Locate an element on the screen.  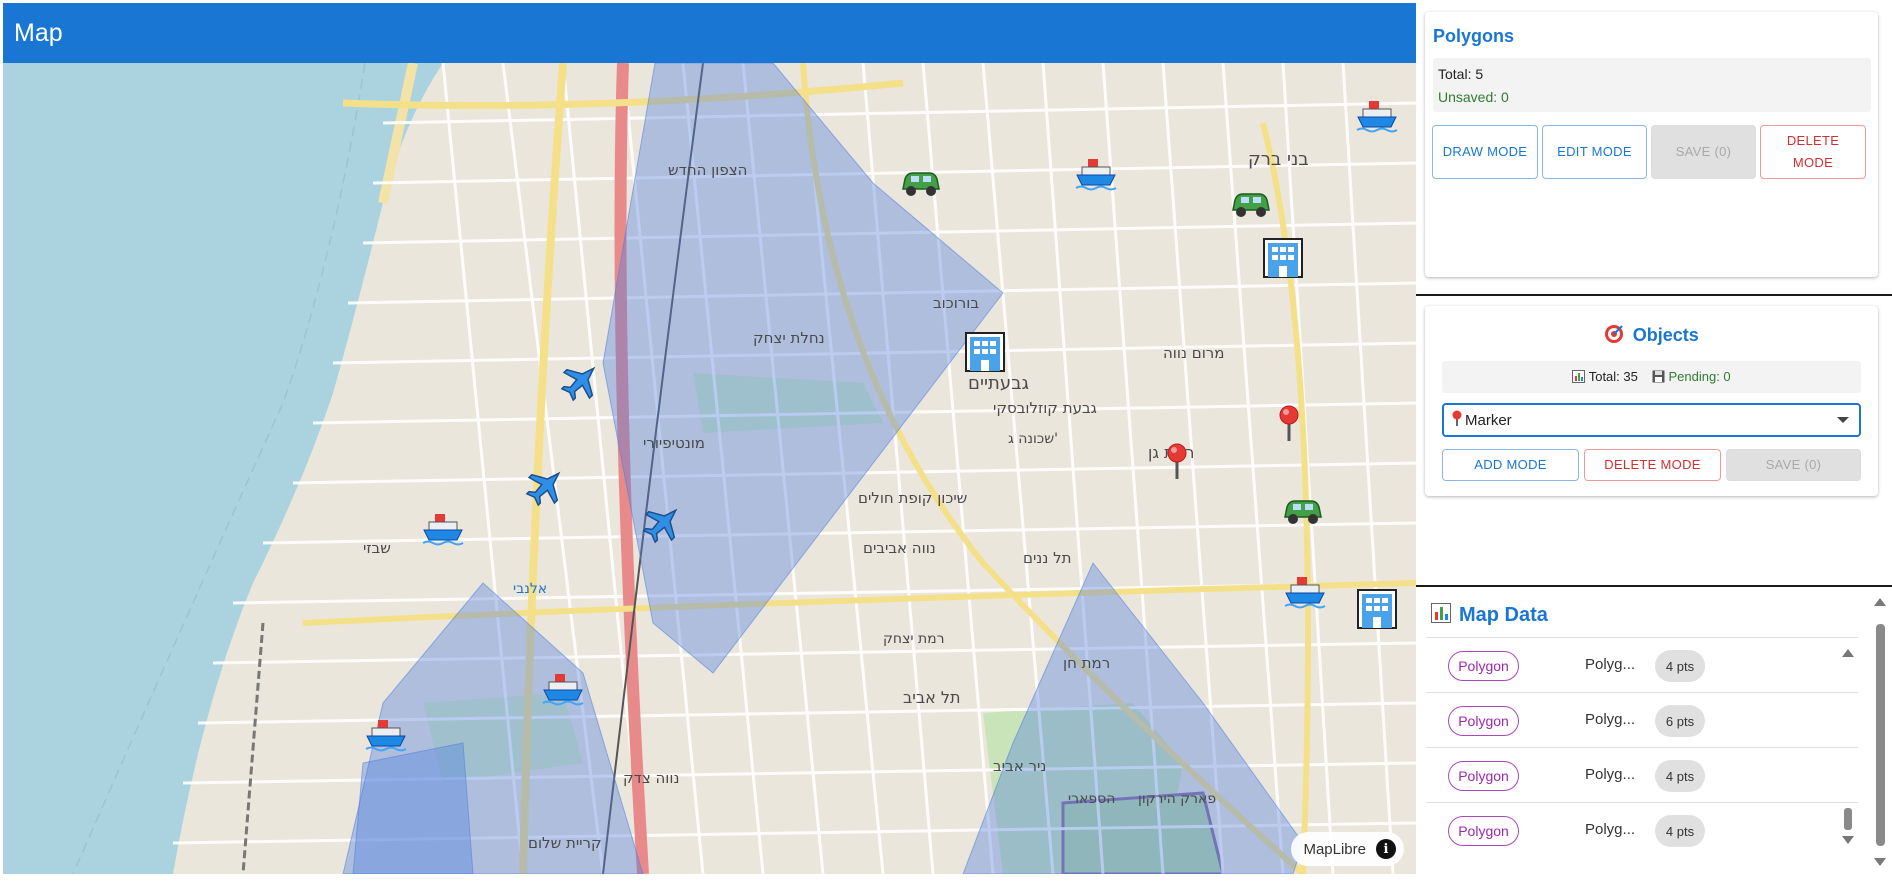
place-label: רמת חן is located at coordinates (1086, 663).